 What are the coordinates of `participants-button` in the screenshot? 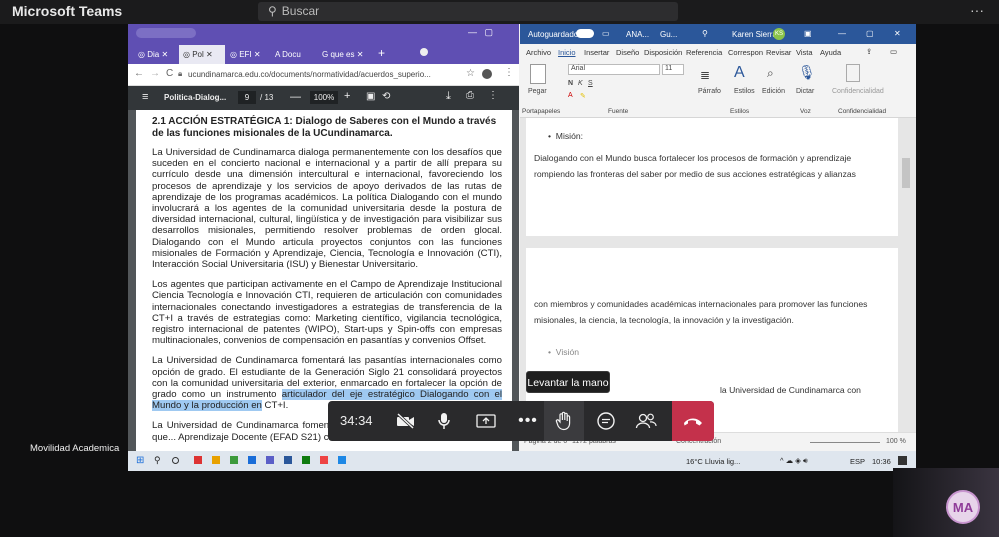 It's located at (646, 421).